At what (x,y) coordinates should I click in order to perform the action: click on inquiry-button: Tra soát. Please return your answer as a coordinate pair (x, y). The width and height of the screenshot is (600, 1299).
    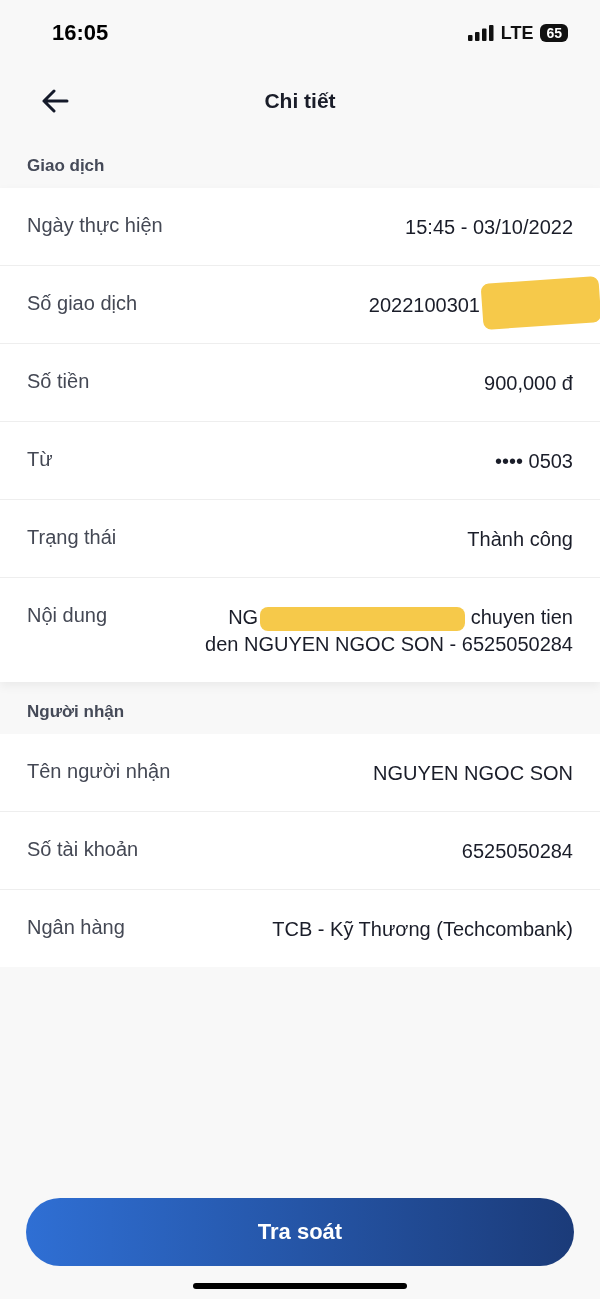
    Looking at the image, I should click on (300, 1232).